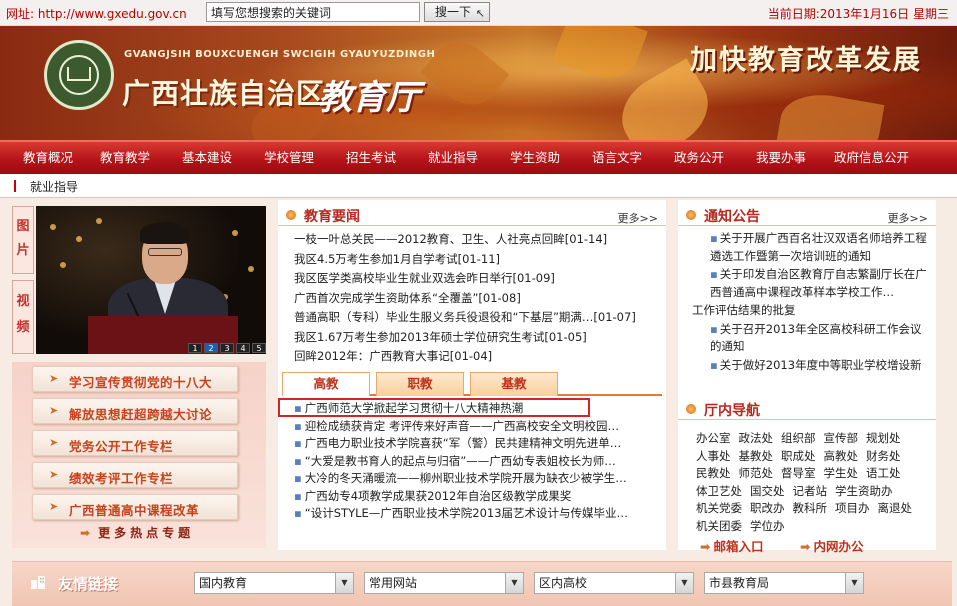 Image resolution: width=957 pixels, height=606 pixels. I want to click on news-more-link: 更多>>, so click(638, 218).